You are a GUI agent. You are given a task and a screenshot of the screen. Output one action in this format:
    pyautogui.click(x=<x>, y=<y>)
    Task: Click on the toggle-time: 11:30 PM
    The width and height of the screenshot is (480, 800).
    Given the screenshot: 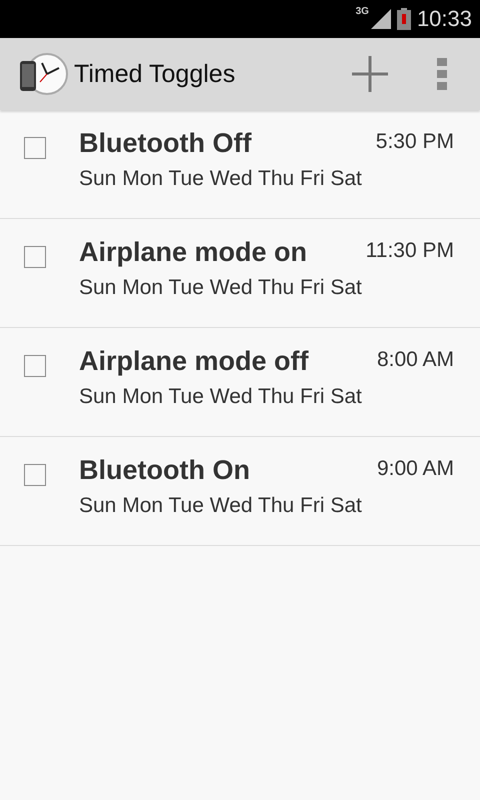 What is the action you would take?
    pyautogui.click(x=410, y=251)
    